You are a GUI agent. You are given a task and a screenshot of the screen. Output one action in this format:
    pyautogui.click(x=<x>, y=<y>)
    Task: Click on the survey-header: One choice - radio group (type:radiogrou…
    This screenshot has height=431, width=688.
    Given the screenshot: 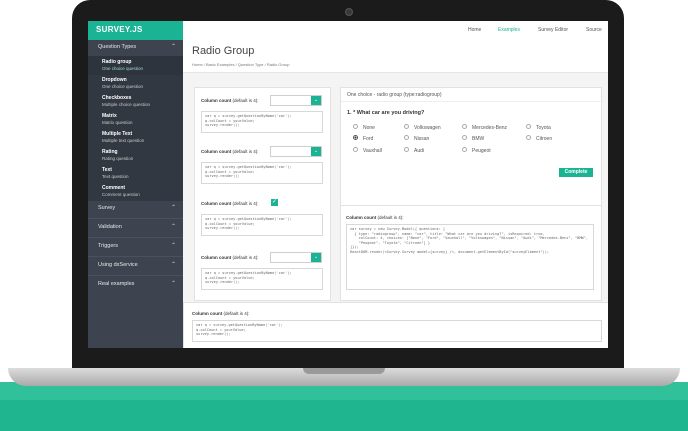 What is the action you would take?
    pyautogui.click(x=471, y=95)
    